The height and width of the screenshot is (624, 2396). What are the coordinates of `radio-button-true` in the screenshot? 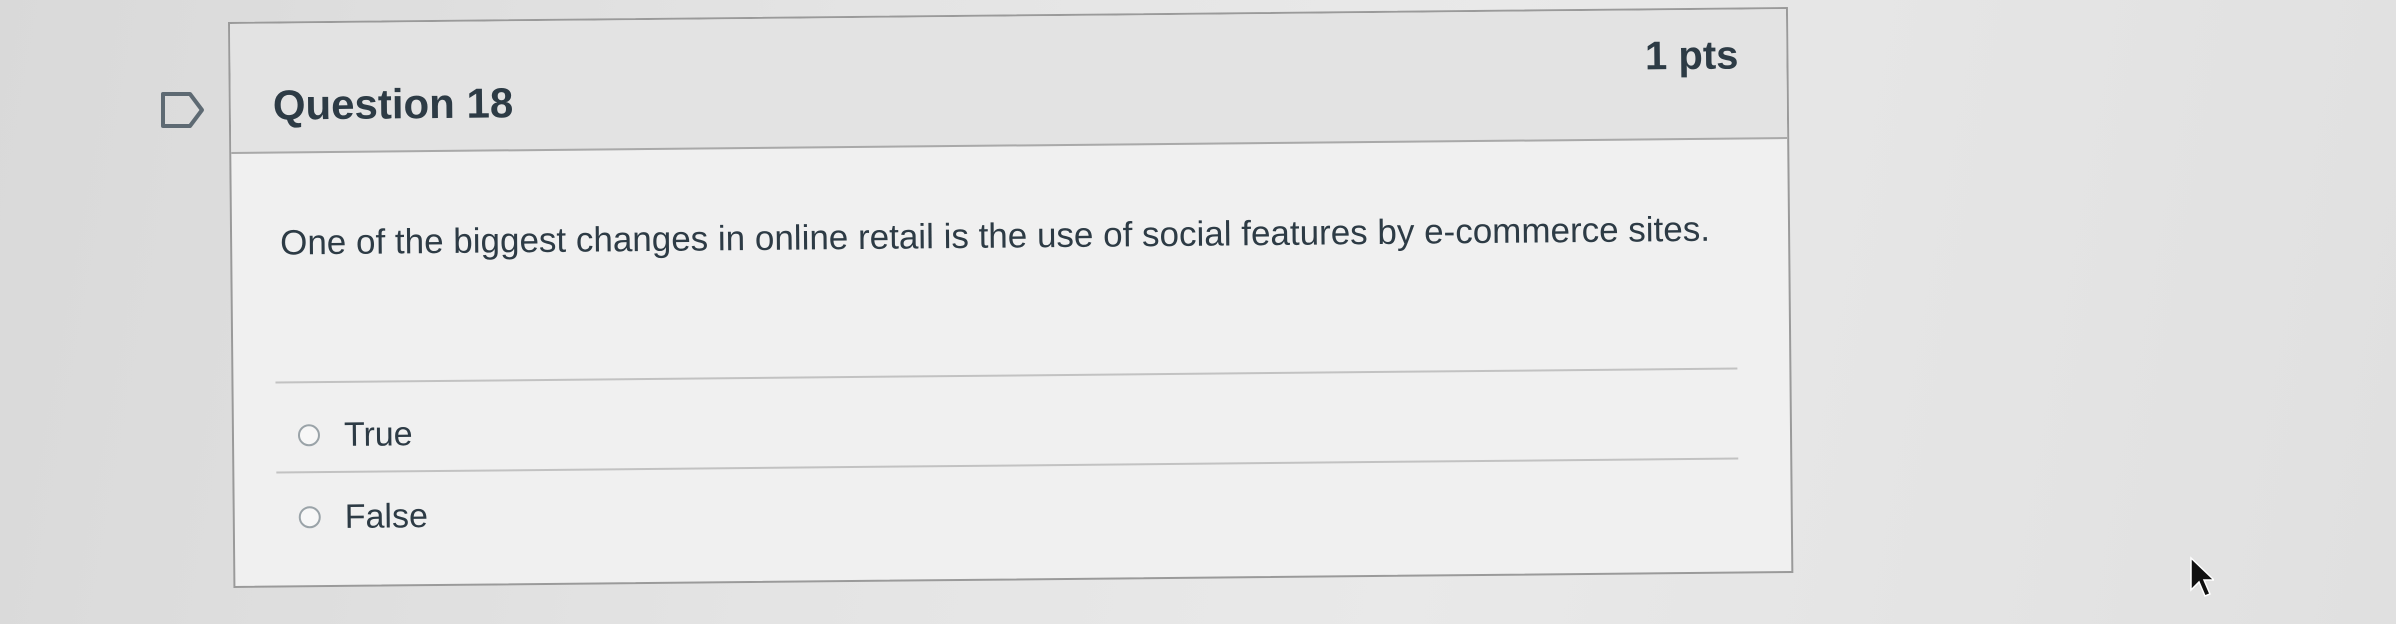 It's located at (309, 435).